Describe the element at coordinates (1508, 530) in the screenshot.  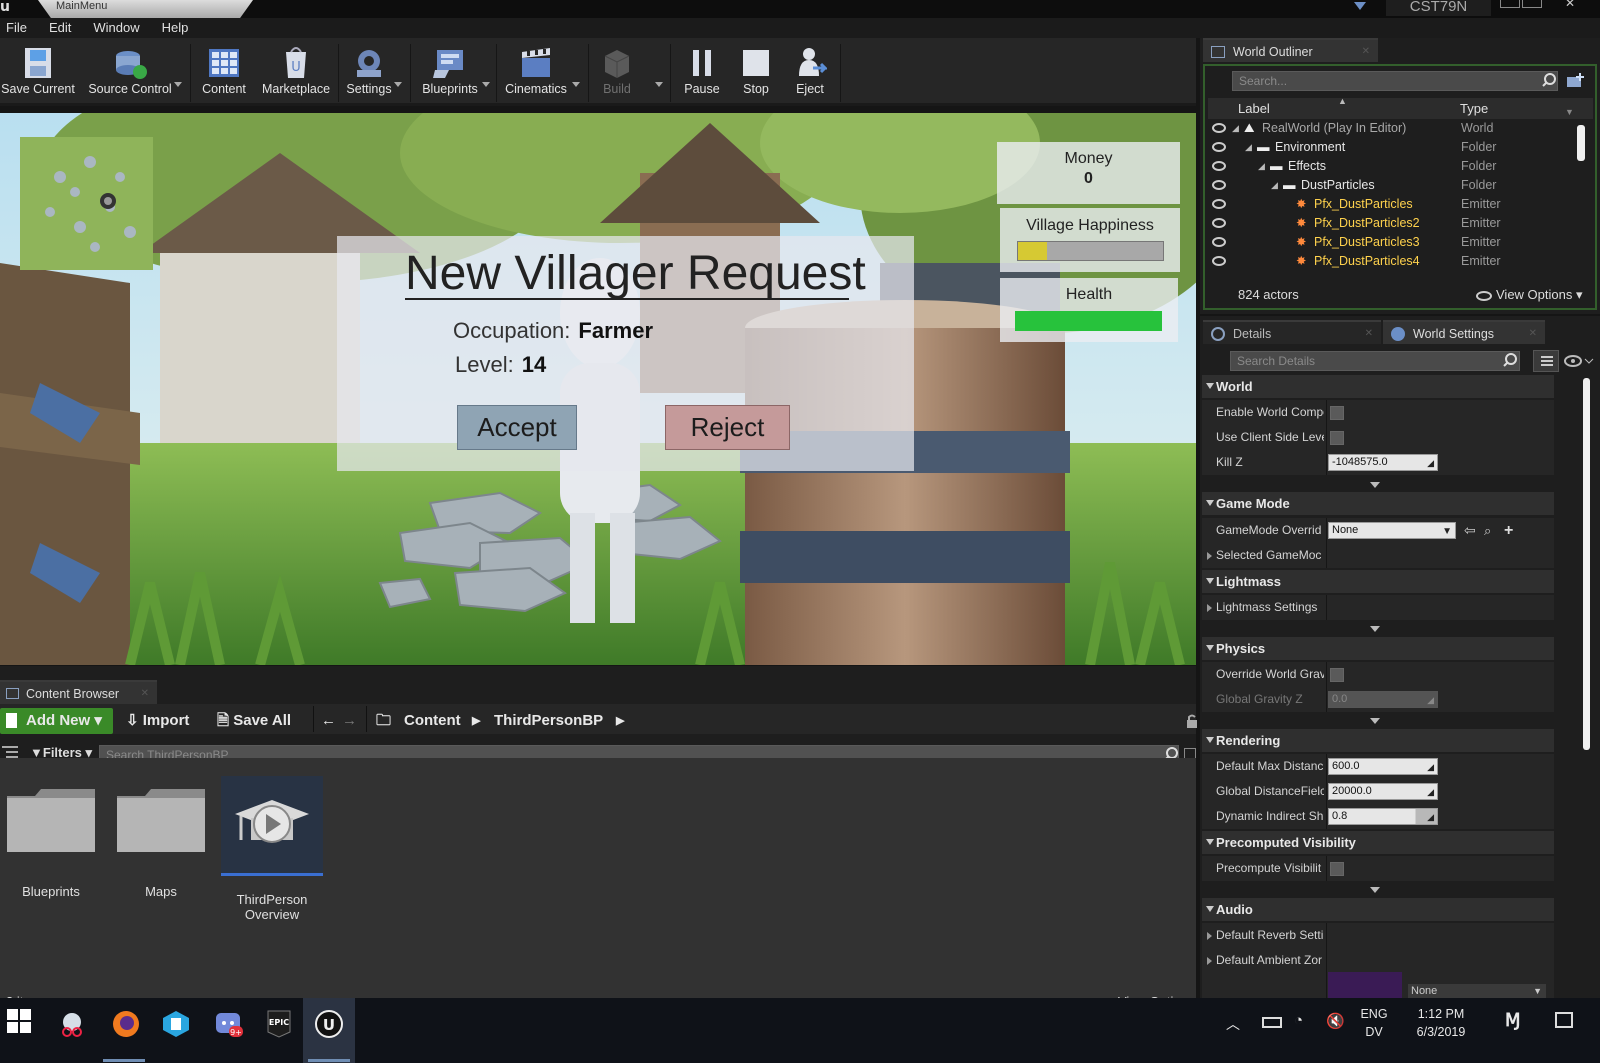
I see `add-icon: +` at that location.